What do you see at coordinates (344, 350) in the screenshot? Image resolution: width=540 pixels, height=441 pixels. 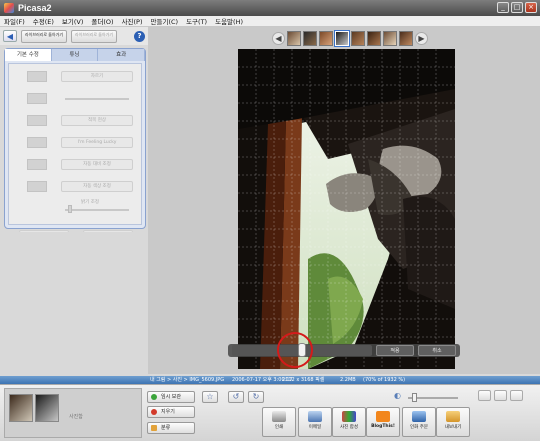 I see `straighten-toolbar: 적용 취소` at bounding box center [344, 350].